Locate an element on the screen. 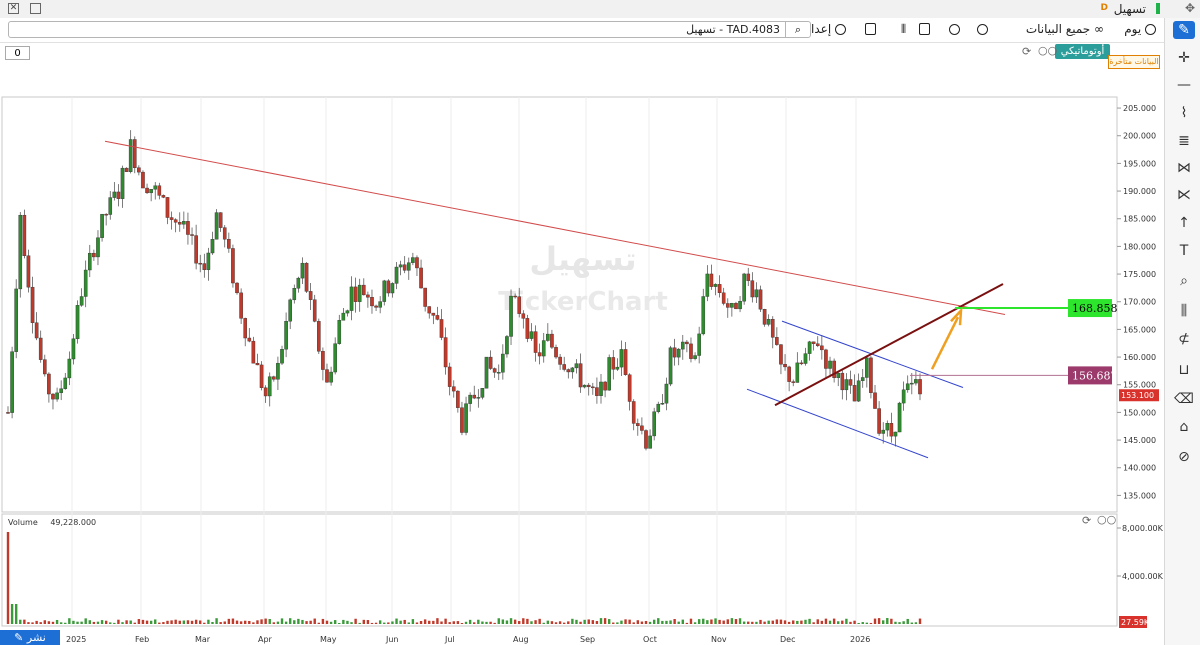 The image size is (1200, 645). all-data-button: ∞ جميع البيانات is located at coordinates (1065, 29).